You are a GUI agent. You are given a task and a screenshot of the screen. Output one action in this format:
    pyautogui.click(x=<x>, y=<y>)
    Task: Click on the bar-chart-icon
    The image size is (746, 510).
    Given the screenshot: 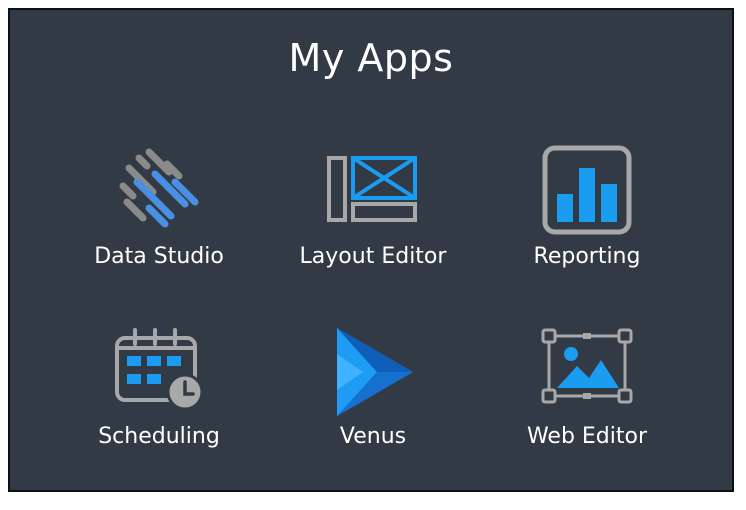 What is the action you would take?
    pyautogui.click(x=587, y=192)
    